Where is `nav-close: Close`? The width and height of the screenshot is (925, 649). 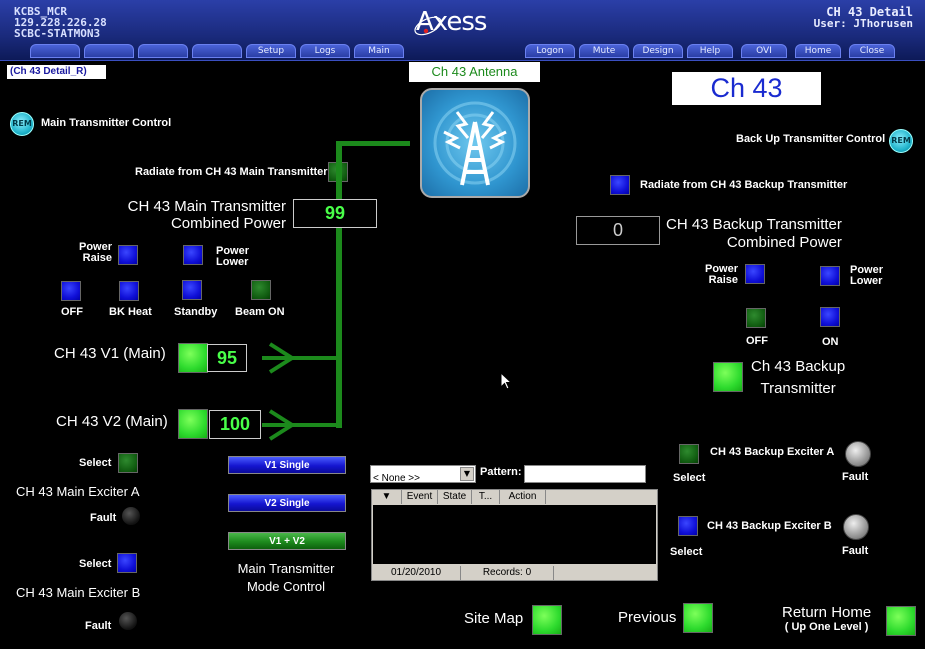 nav-close: Close is located at coordinates (872, 51).